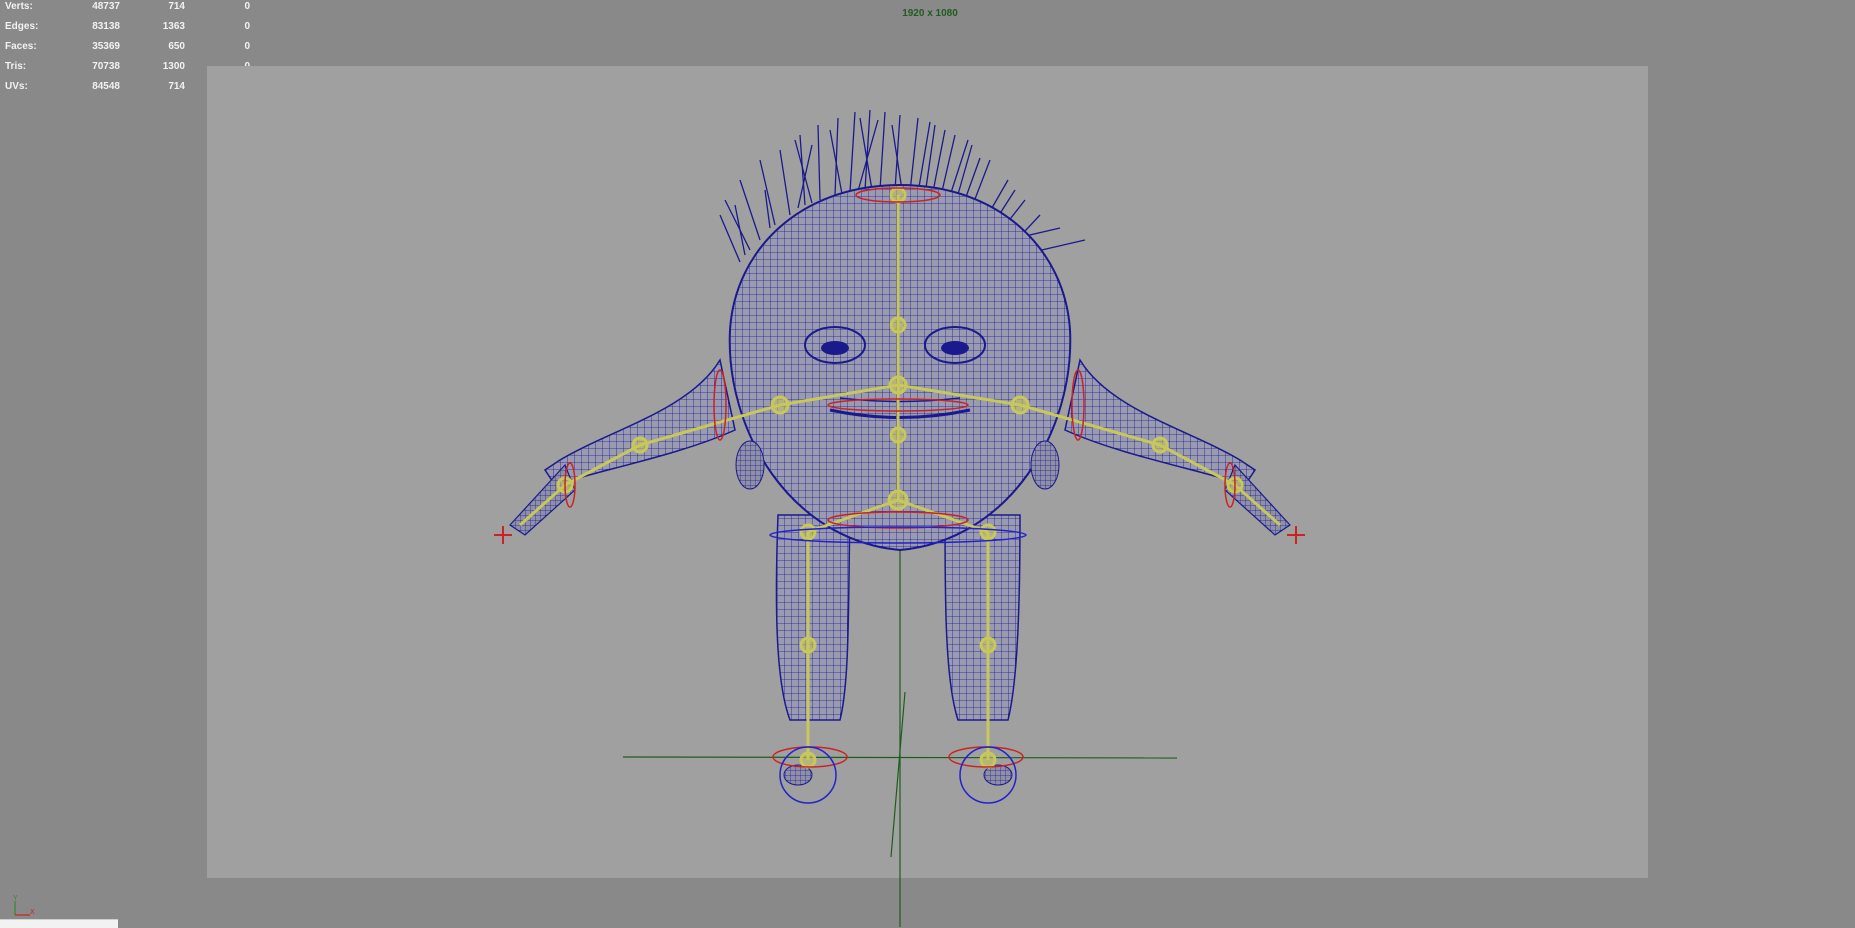  What do you see at coordinates (24, 905) in the screenshot?
I see `xyz-axis-icon: Y X` at bounding box center [24, 905].